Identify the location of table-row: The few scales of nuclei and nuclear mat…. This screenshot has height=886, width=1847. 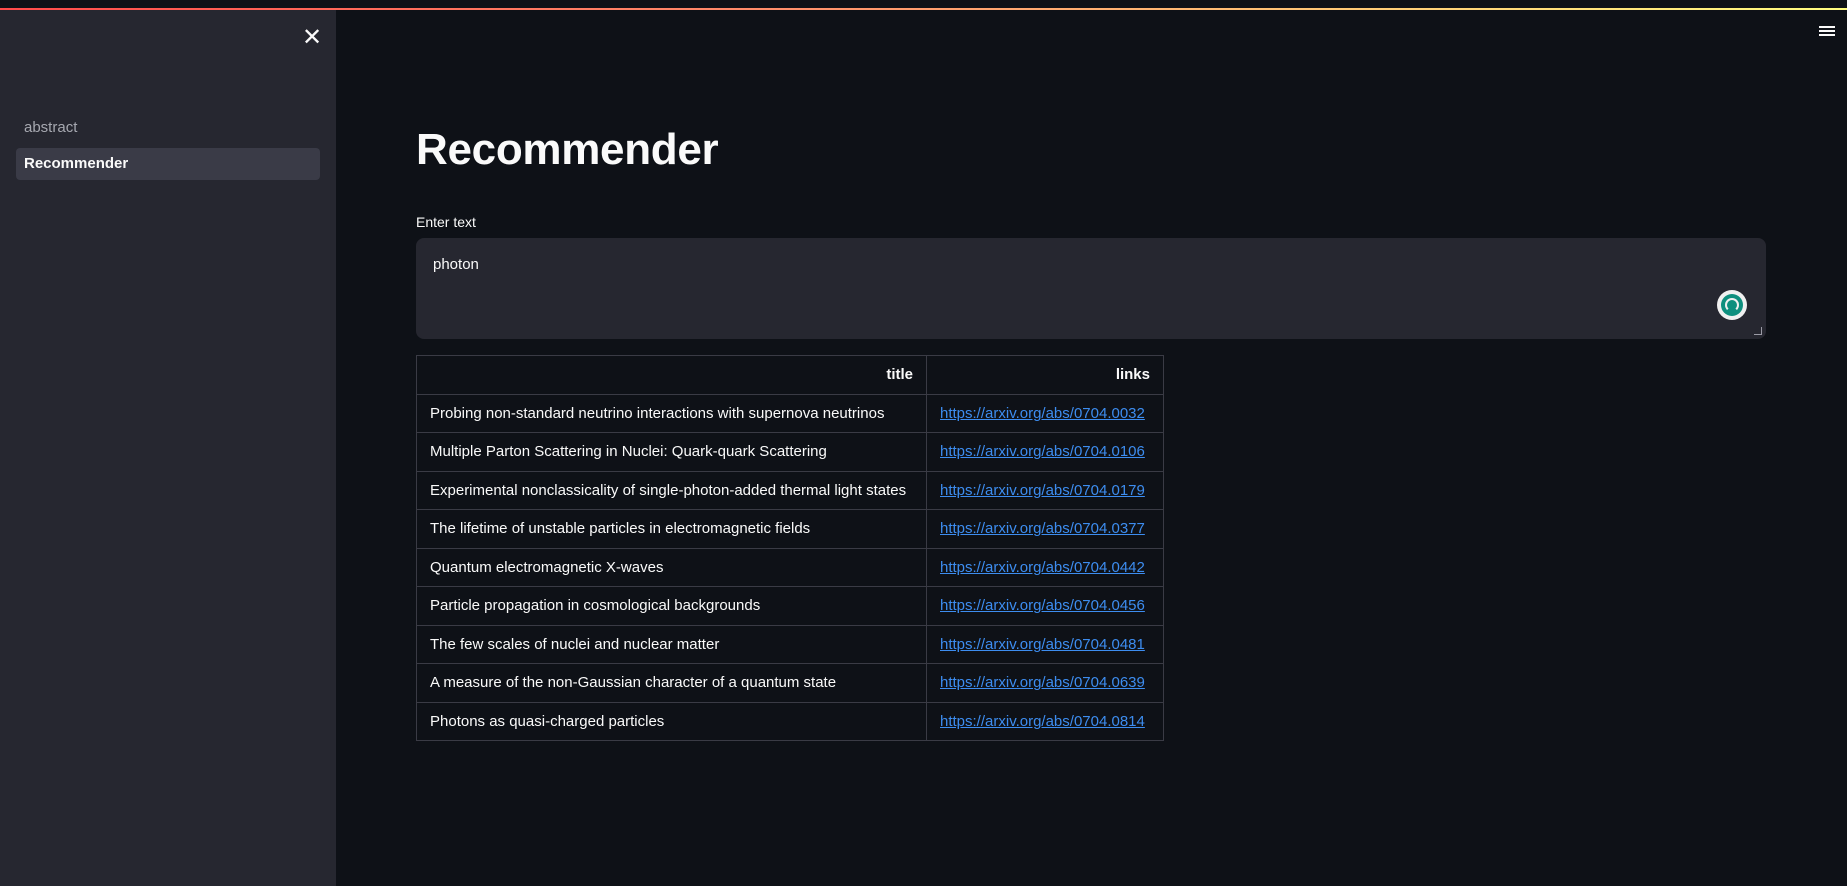
(790, 644).